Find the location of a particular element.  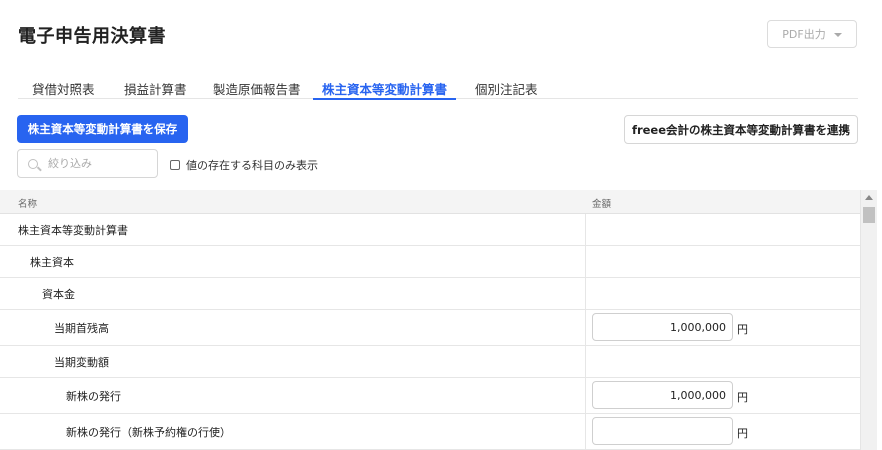

row-name: 新株の発行（新株予約権の行使） is located at coordinates (148, 432).